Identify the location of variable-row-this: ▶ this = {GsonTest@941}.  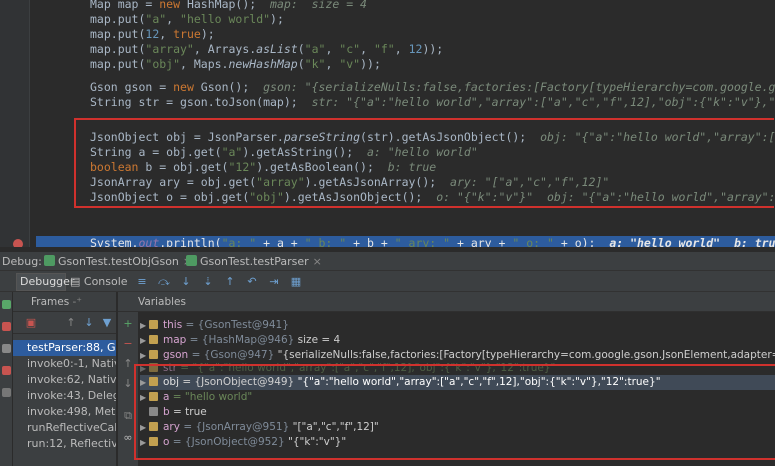
(457, 325).